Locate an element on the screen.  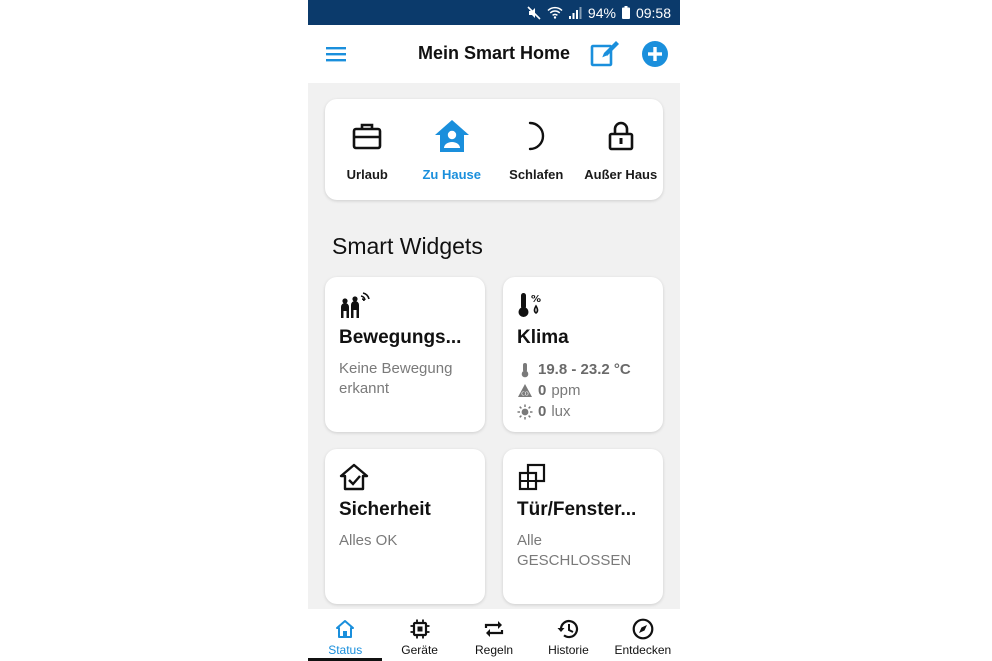
mode-zu-hause: Zu Hause is located at coordinates (452, 149).